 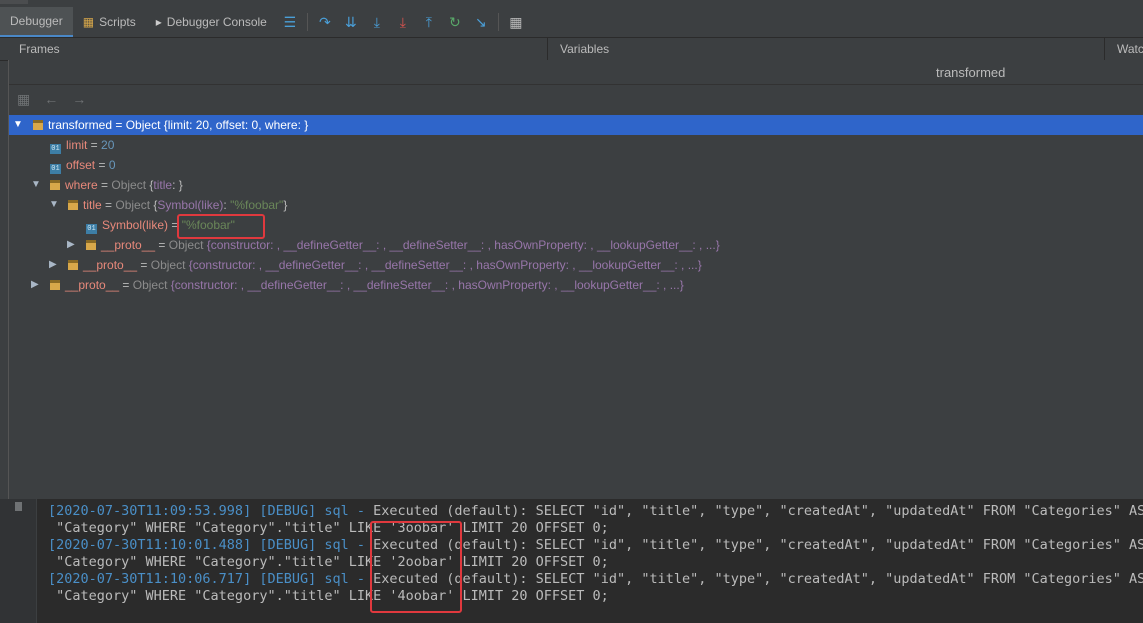 What do you see at coordinates (257, 205) in the screenshot?
I see `summary-value: "%foobar"` at bounding box center [257, 205].